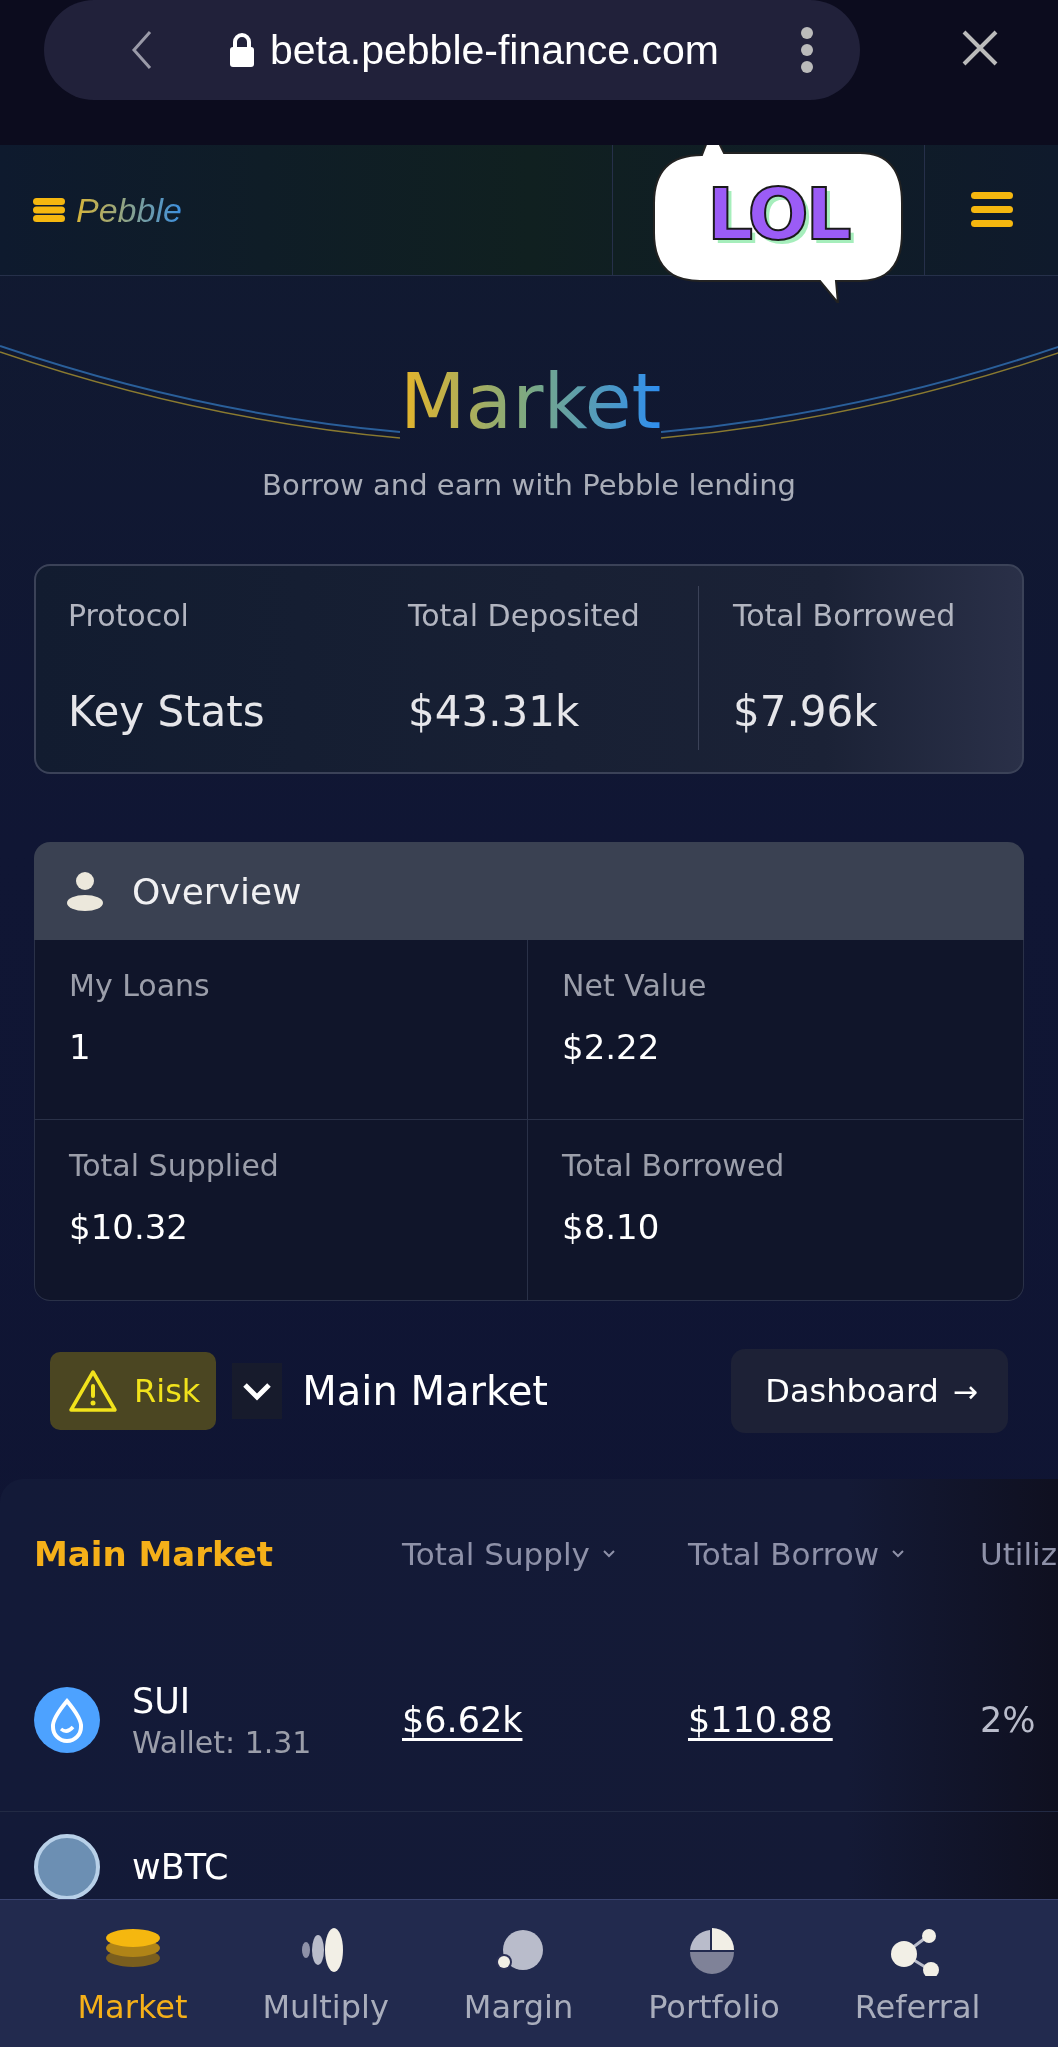 The image size is (1058, 2047). Describe the element at coordinates (133, 1391) in the screenshot. I see `risk-button: Risk` at that location.